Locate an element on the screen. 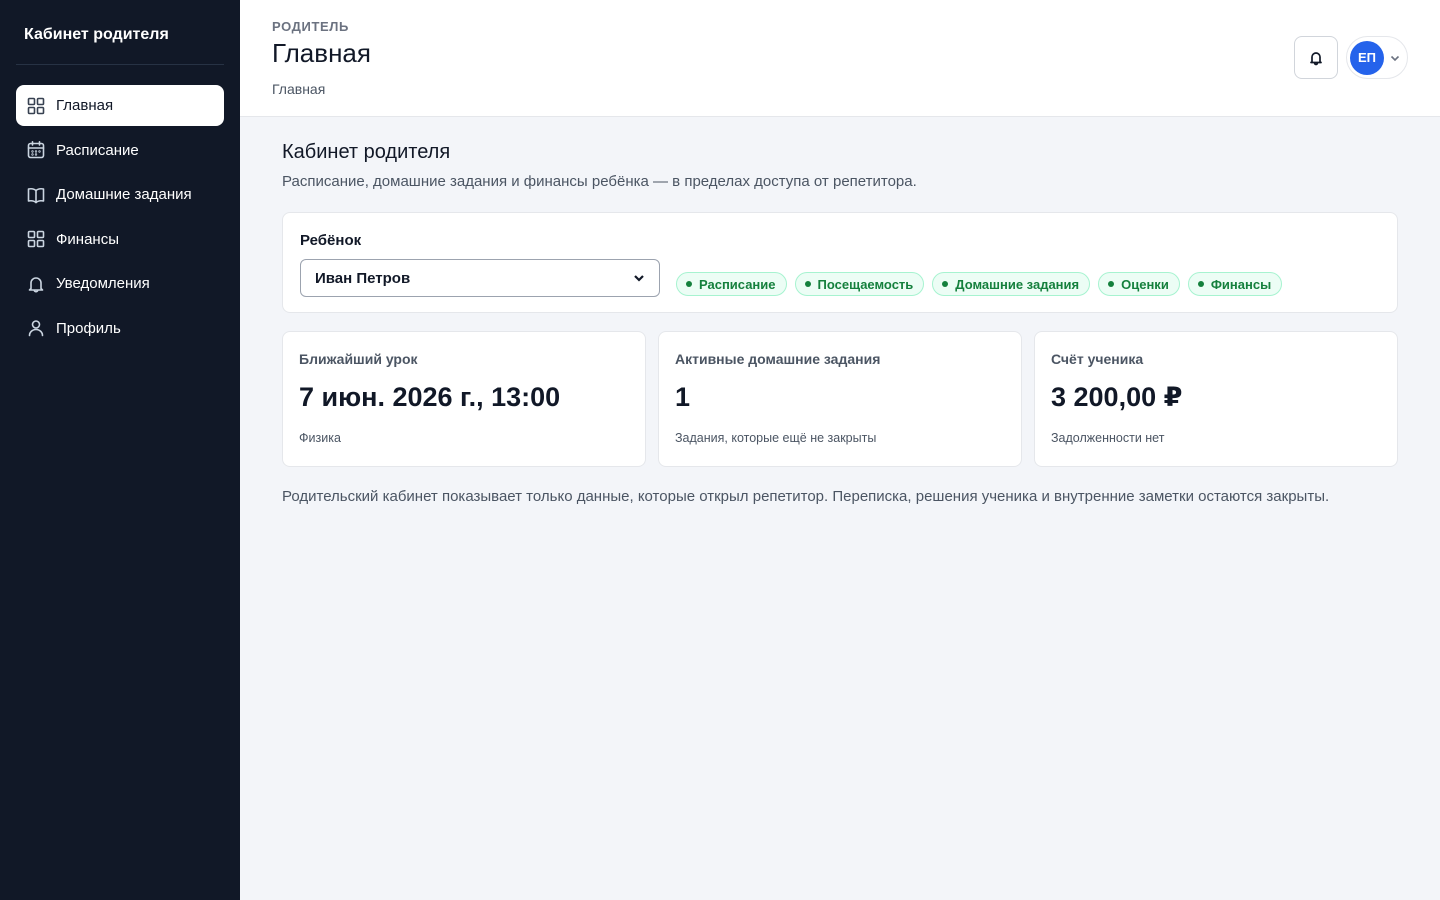  permission-badge: Оценки is located at coordinates (1139, 284).